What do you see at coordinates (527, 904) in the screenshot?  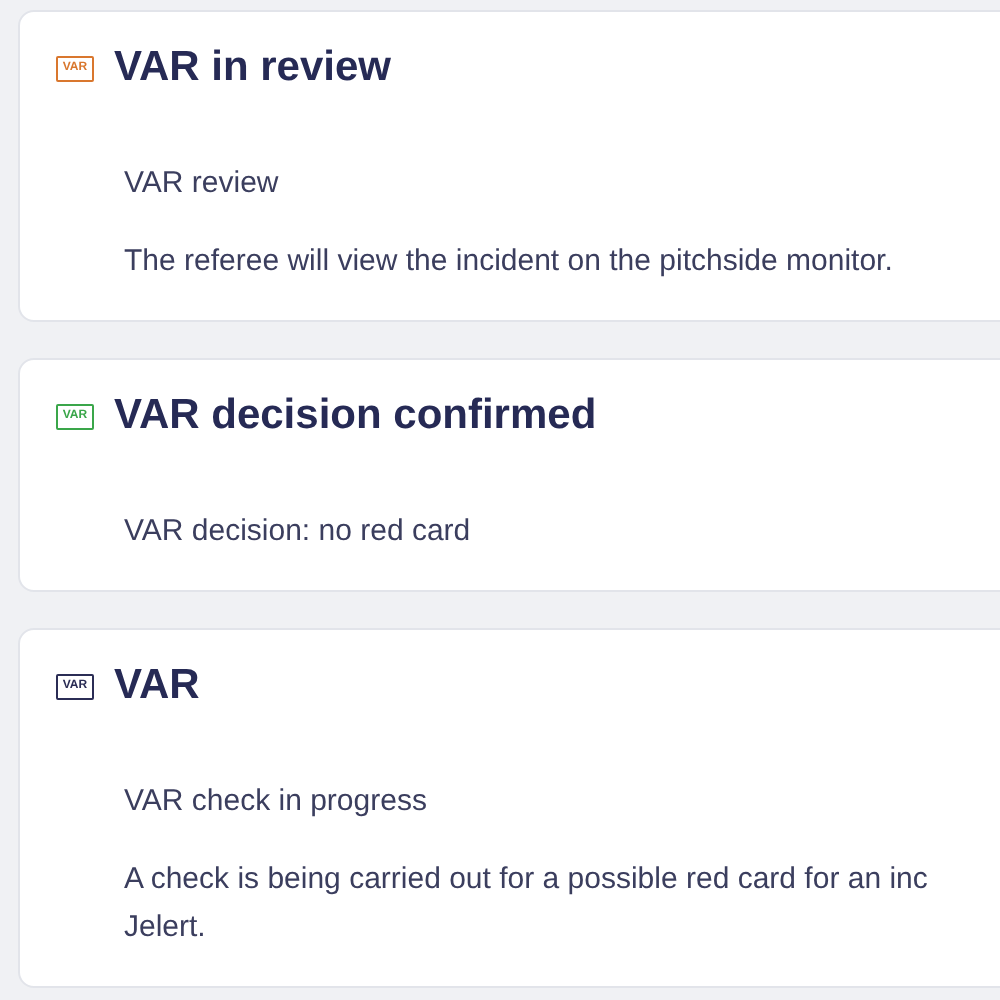 I see `event-text: A check is being carried out for a possible red card for an inc Jelert.` at bounding box center [527, 904].